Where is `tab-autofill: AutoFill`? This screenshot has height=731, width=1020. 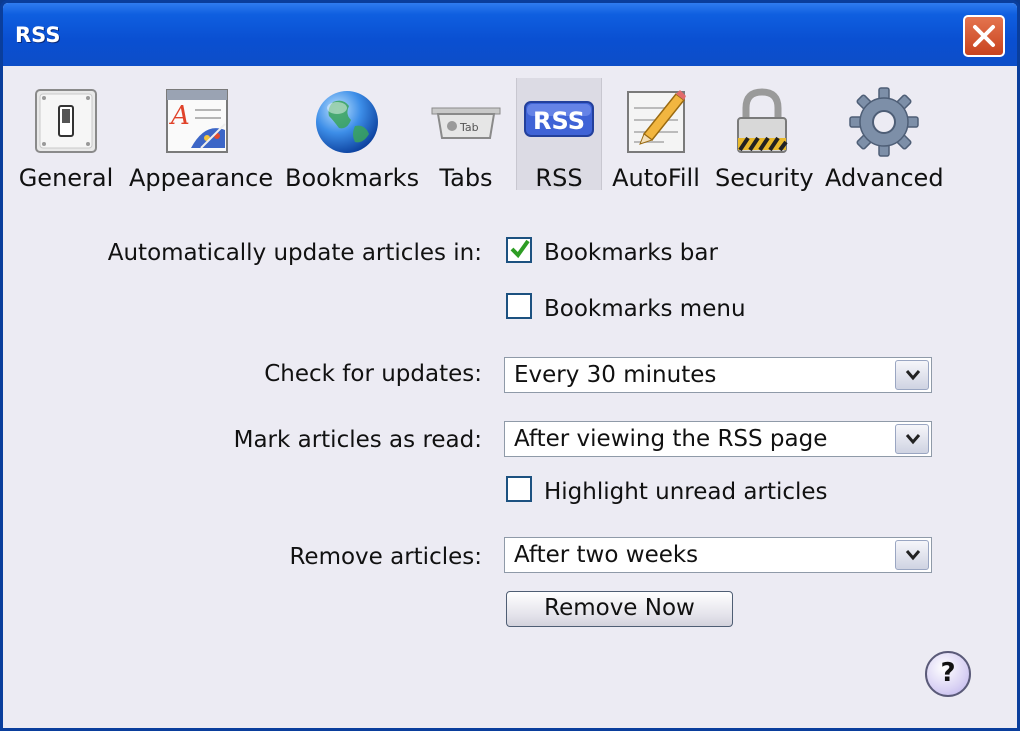 tab-autofill: AutoFill is located at coordinates (656, 135).